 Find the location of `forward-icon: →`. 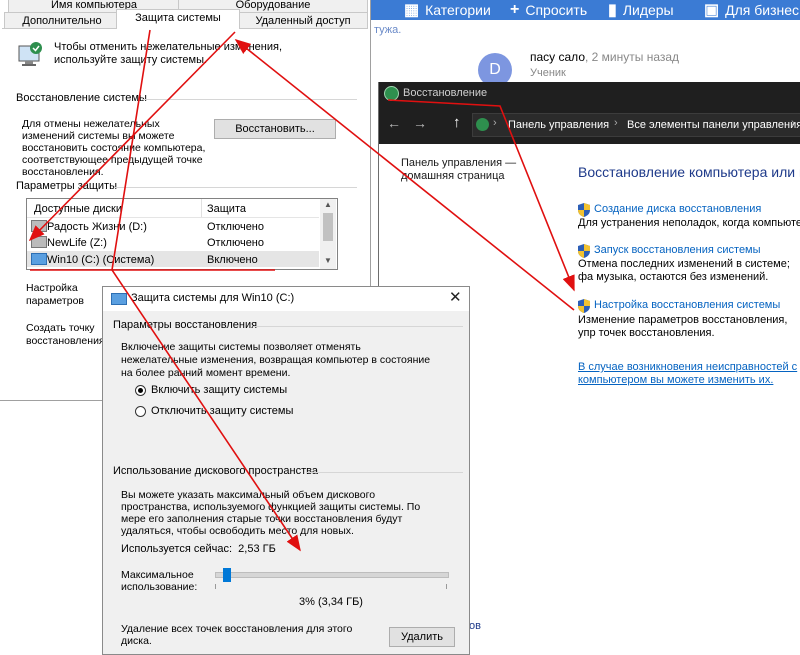

forward-icon: → is located at coordinates (420, 123).